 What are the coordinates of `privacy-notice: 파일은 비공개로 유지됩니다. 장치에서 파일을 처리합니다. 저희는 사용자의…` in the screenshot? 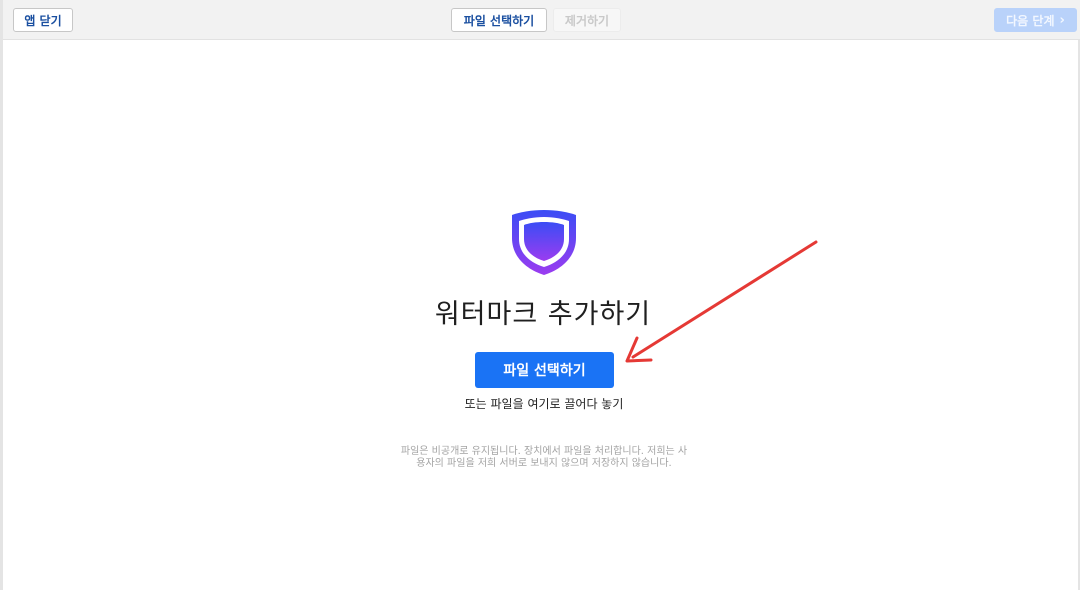 It's located at (544, 457).